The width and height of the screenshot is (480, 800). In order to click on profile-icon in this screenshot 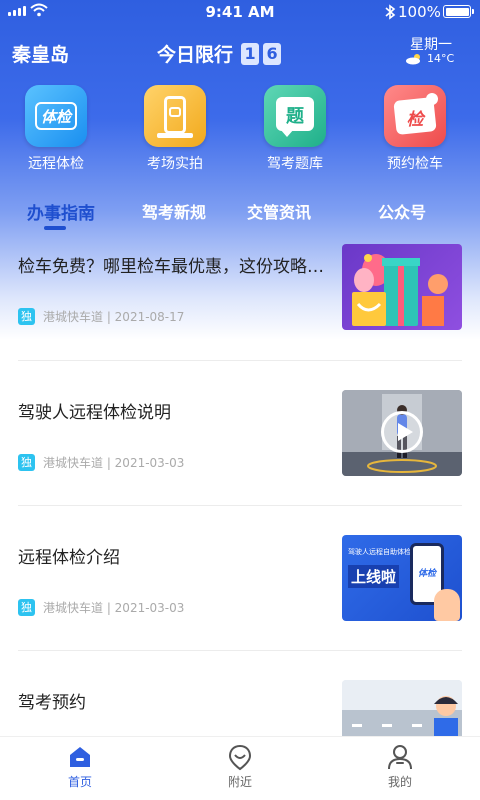, I will do `click(400, 757)`.